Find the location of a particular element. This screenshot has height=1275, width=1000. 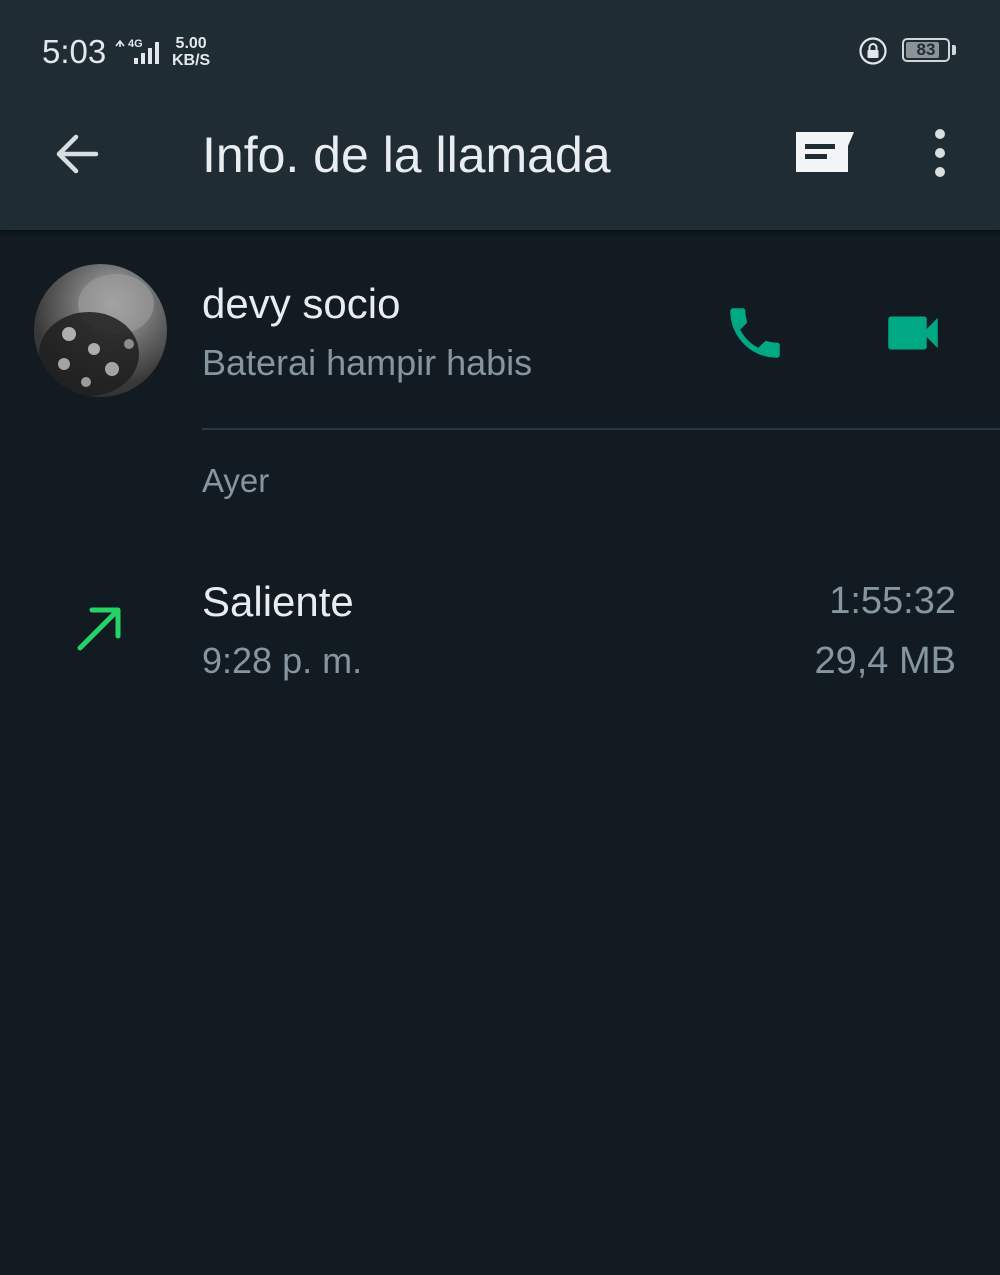

more-vert-icon is located at coordinates (940, 153).